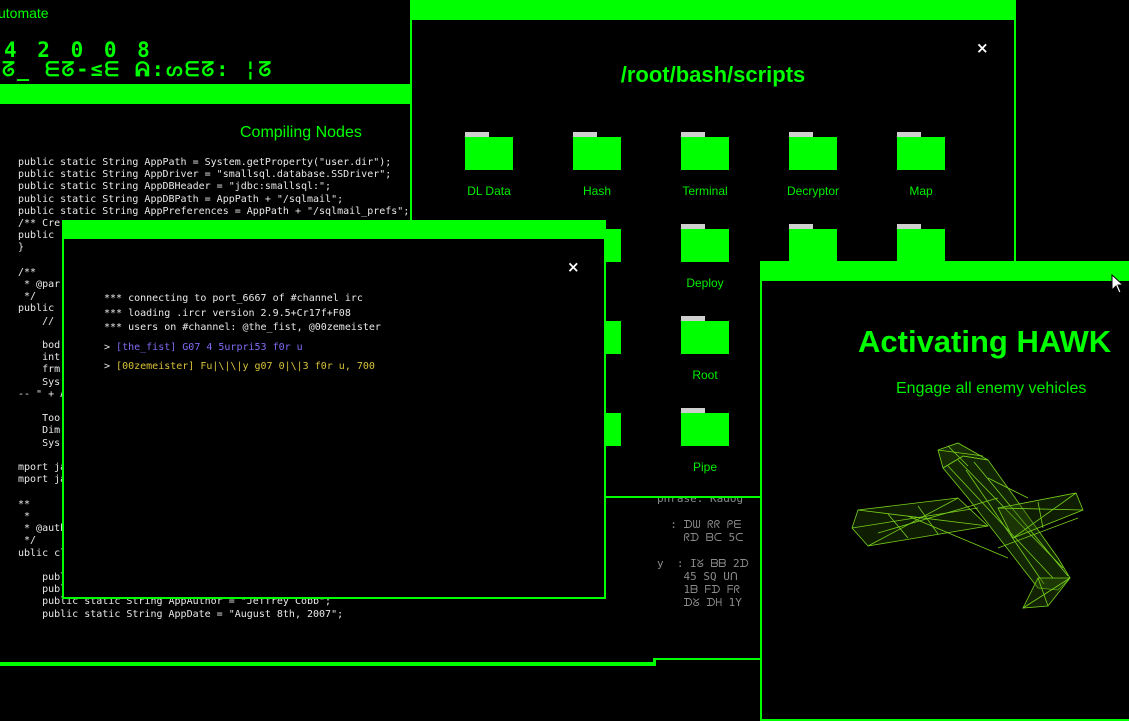  Describe the element at coordinates (596, 191) in the screenshot. I see `folder-label: Hash` at that location.